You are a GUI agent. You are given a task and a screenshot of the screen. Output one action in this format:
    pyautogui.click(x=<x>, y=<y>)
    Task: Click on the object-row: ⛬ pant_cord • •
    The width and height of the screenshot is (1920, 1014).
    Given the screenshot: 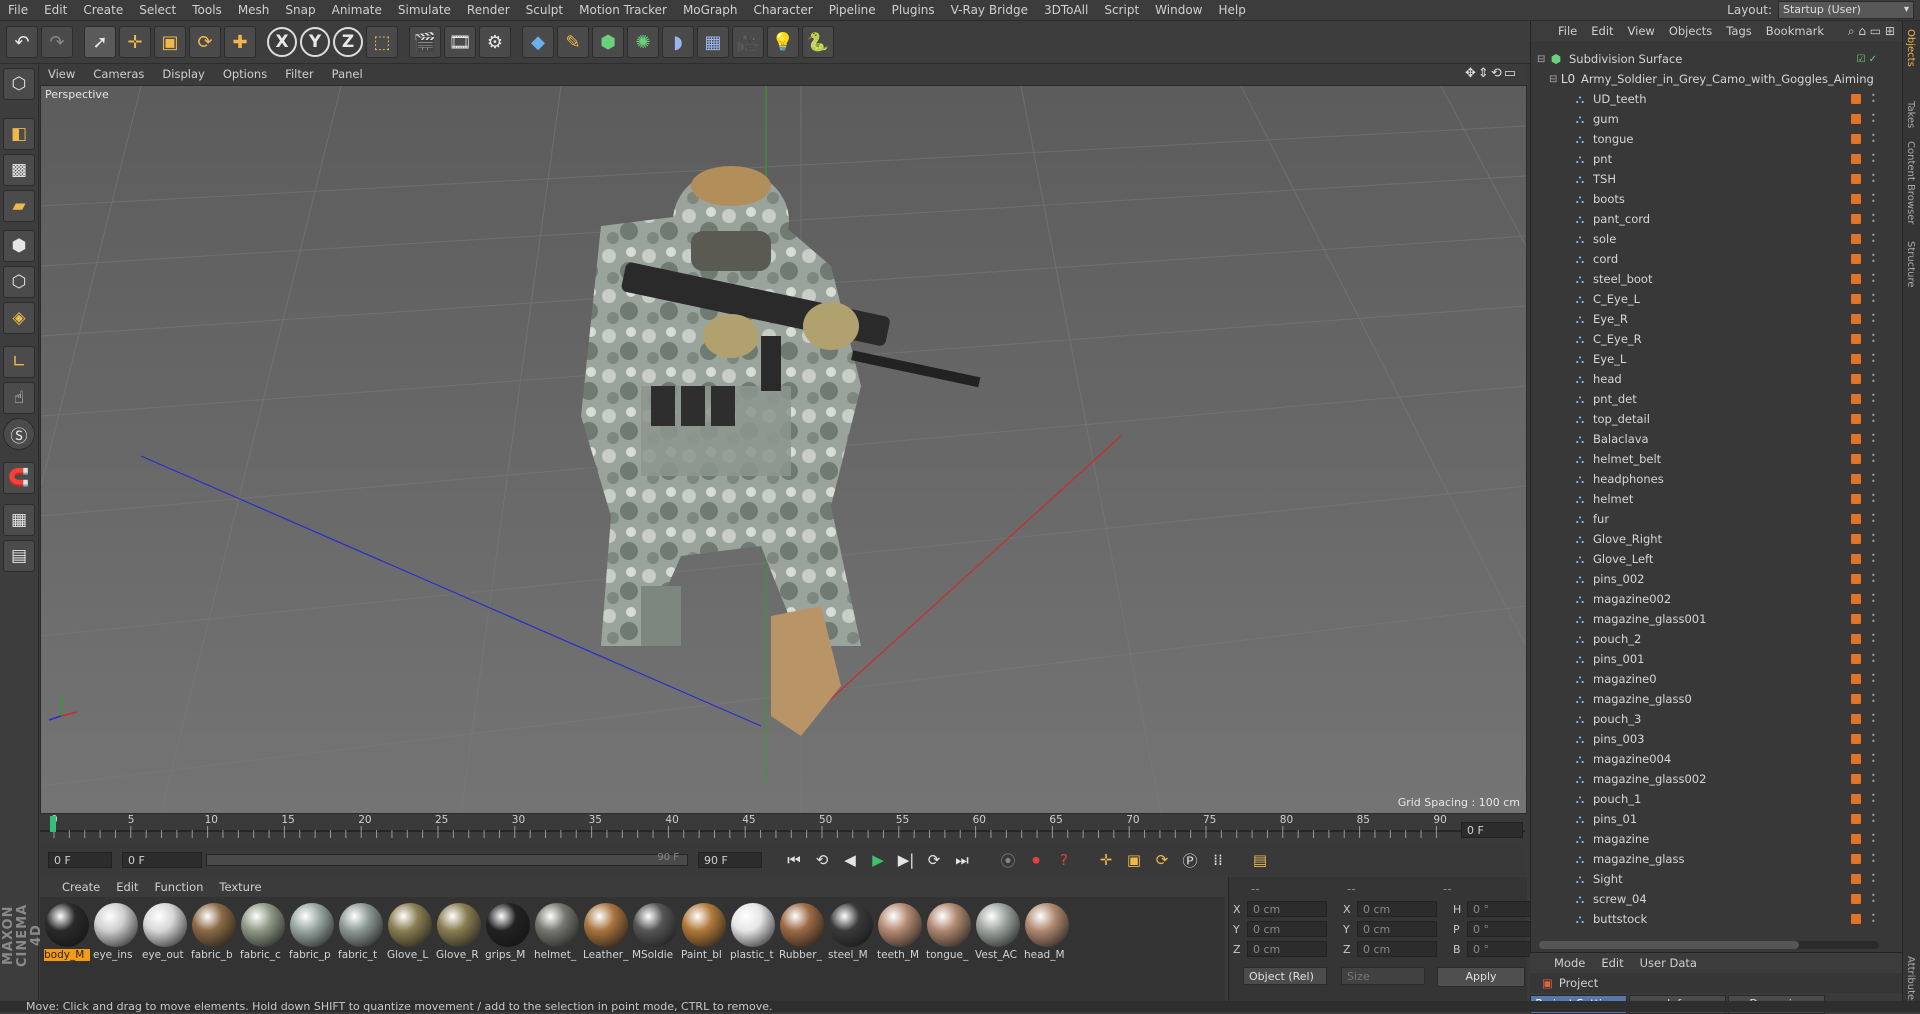 What is the action you would take?
    pyautogui.click(x=1717, y=219)
    